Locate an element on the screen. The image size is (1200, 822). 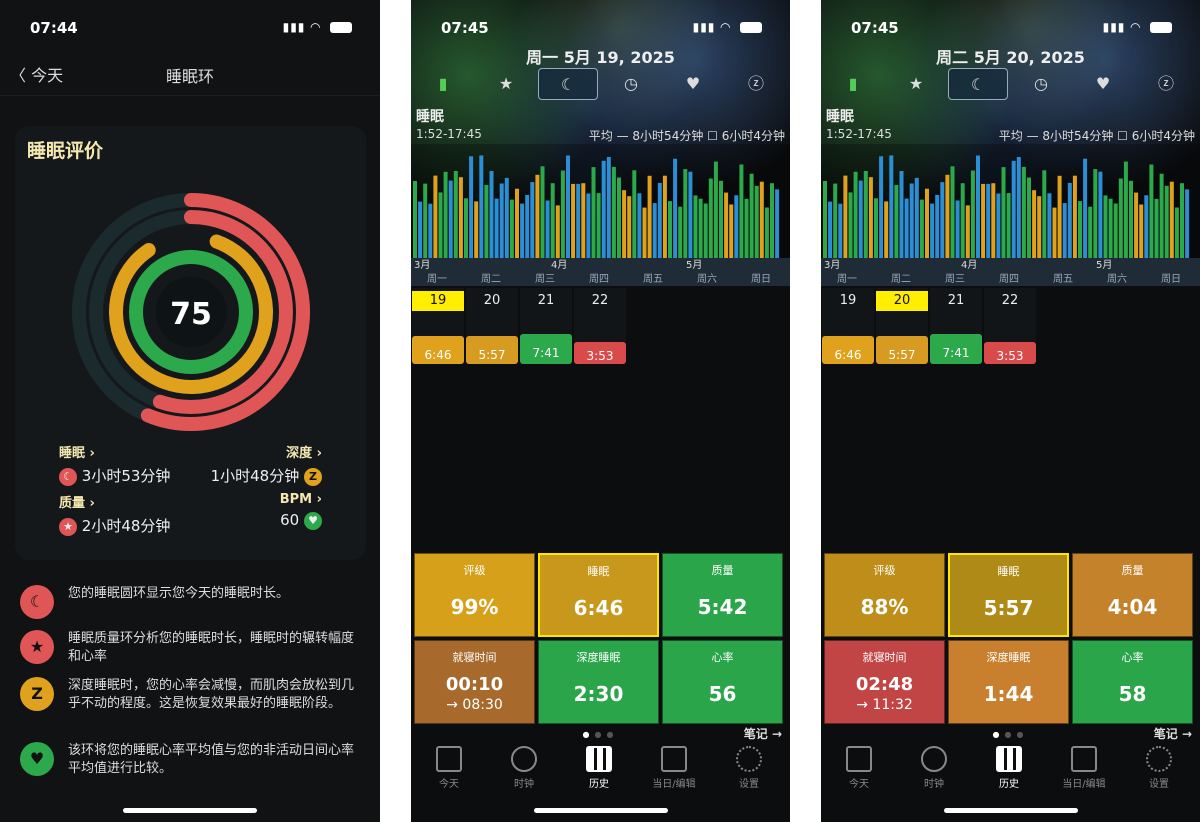
sleep-value: 3小时53分钟 is located at coordinates (126, 476).